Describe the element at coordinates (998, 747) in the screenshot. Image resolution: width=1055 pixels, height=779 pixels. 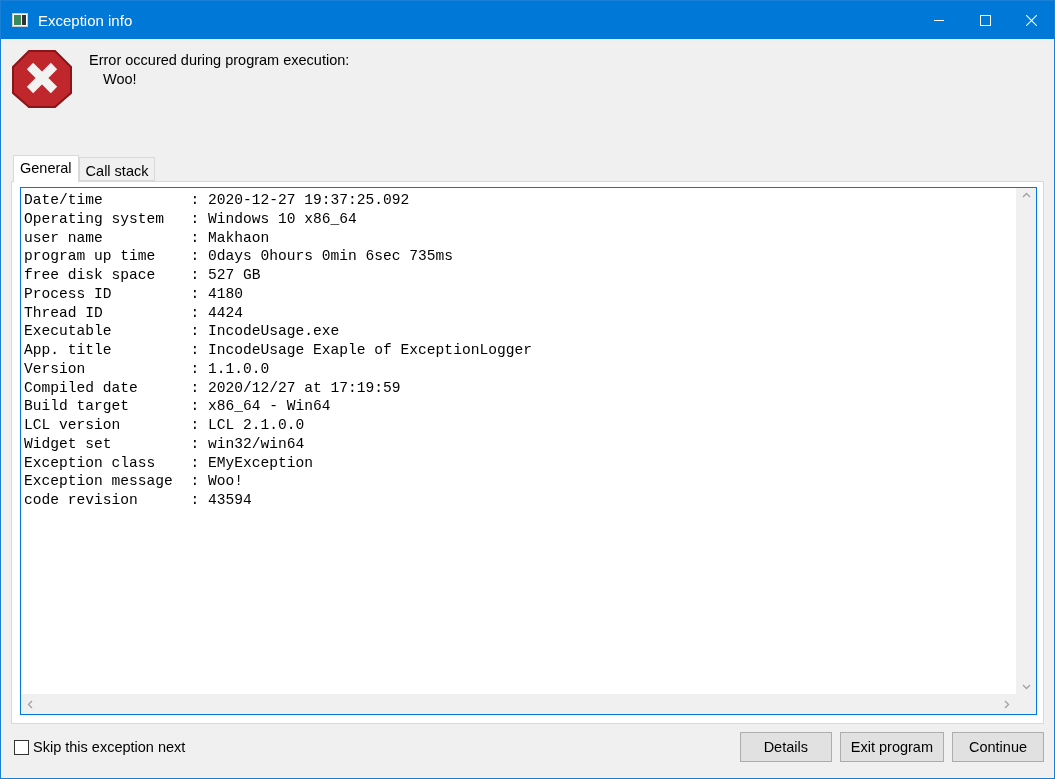
I see `dialog-button: Continue` at that location.